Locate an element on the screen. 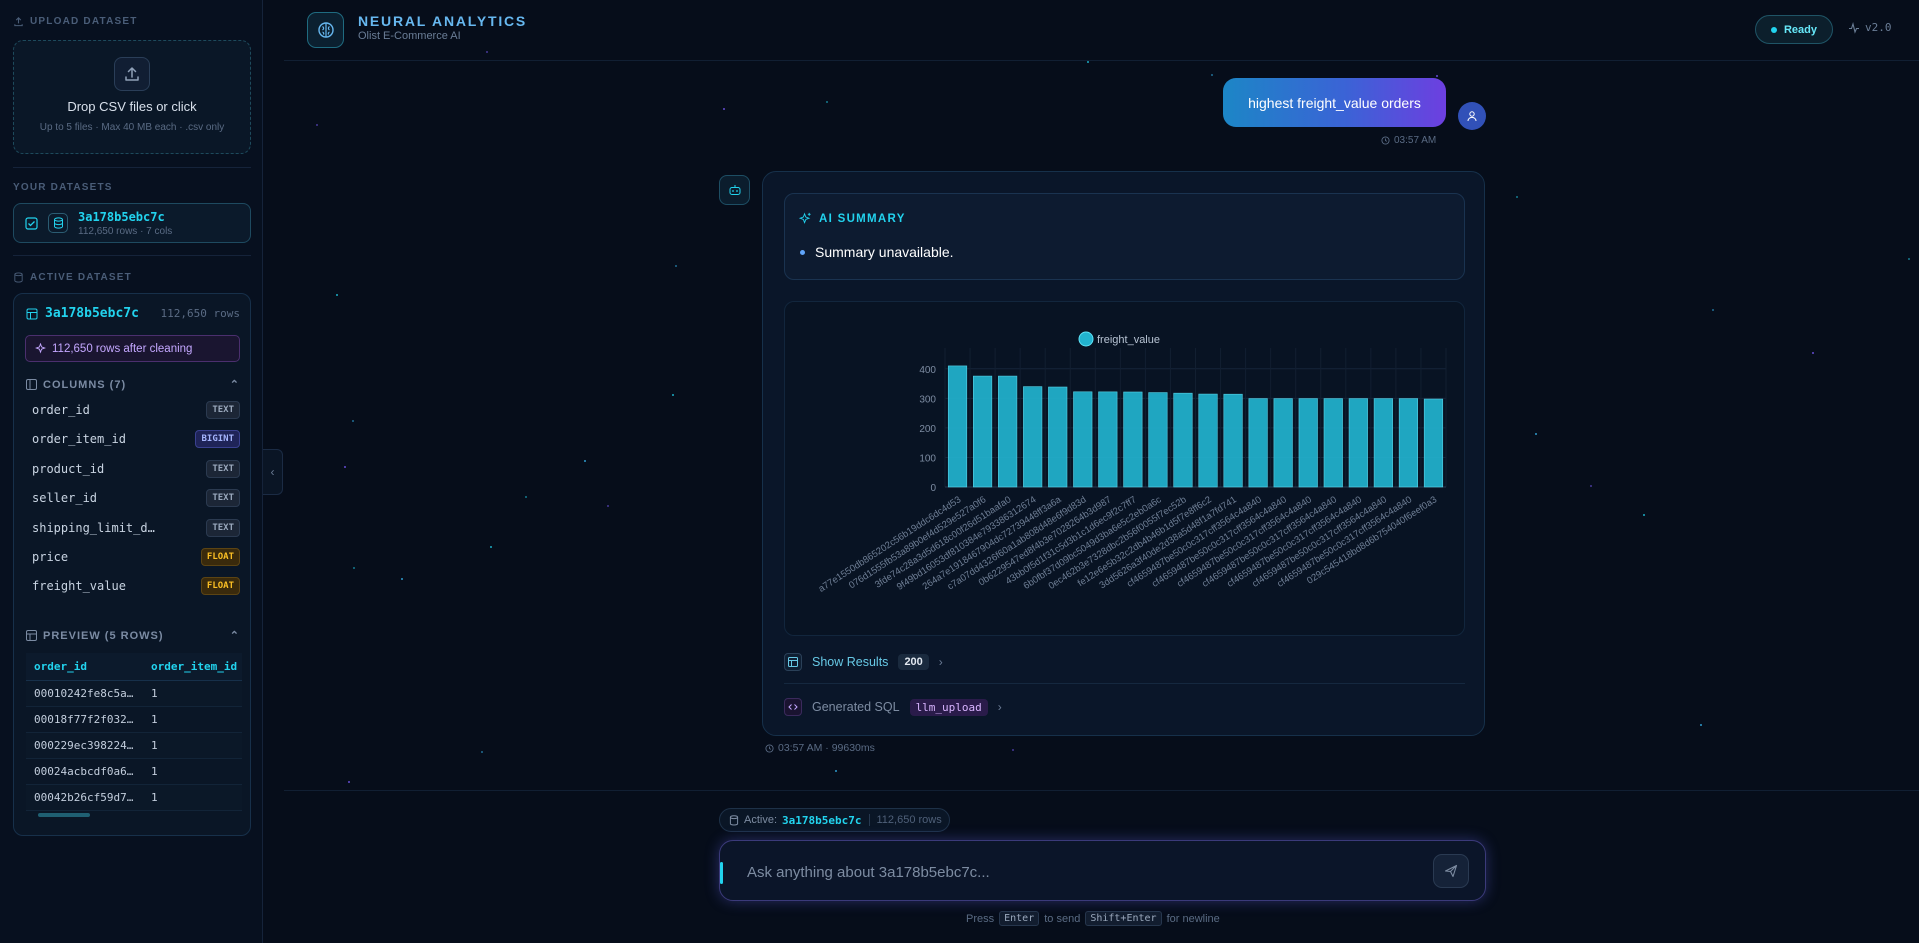 The height and width of the screenshot is (943, 1919). horizontal-scrollbar is located at coordinates (135, 815).